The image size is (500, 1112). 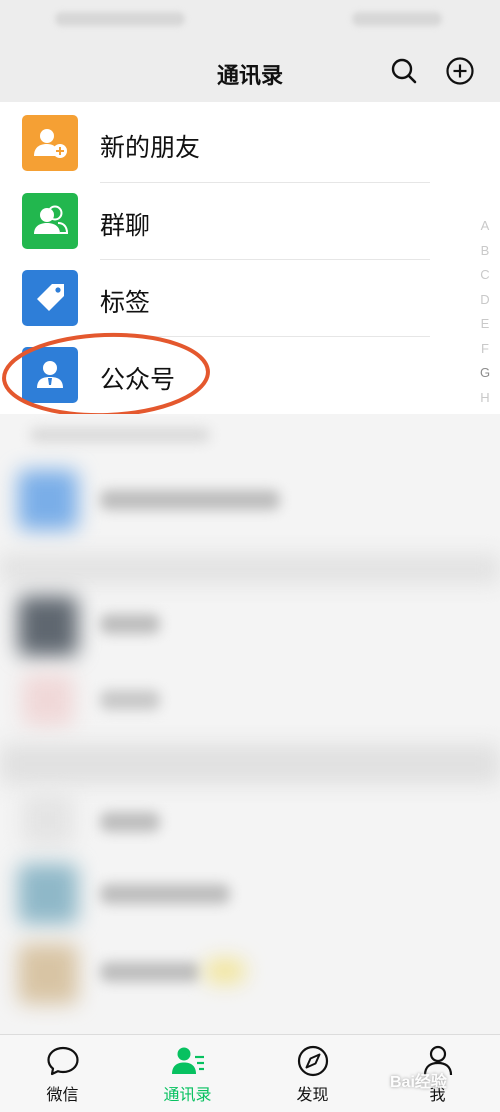 I want to click on status-bar-blurred-left, so click(x=120, y=19).